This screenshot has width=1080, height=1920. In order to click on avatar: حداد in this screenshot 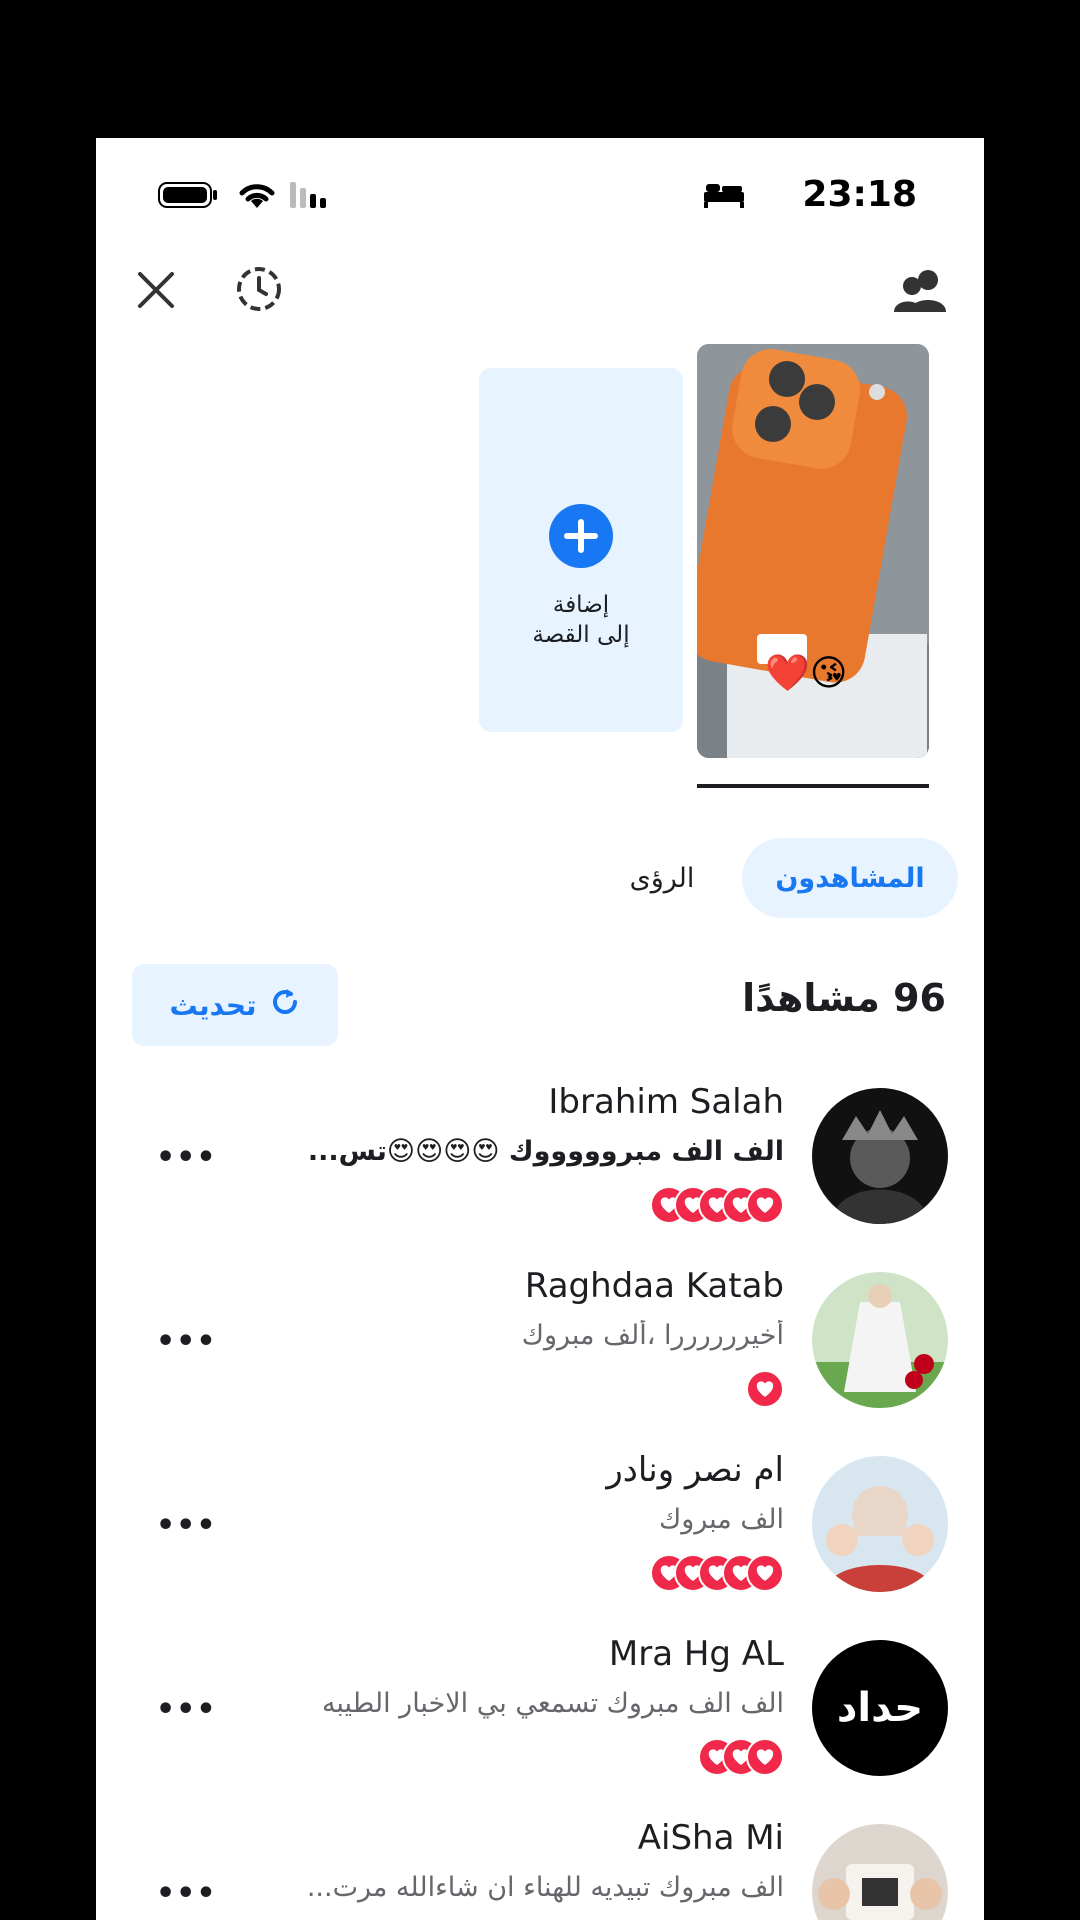, I will do `click(880, 1708)`.